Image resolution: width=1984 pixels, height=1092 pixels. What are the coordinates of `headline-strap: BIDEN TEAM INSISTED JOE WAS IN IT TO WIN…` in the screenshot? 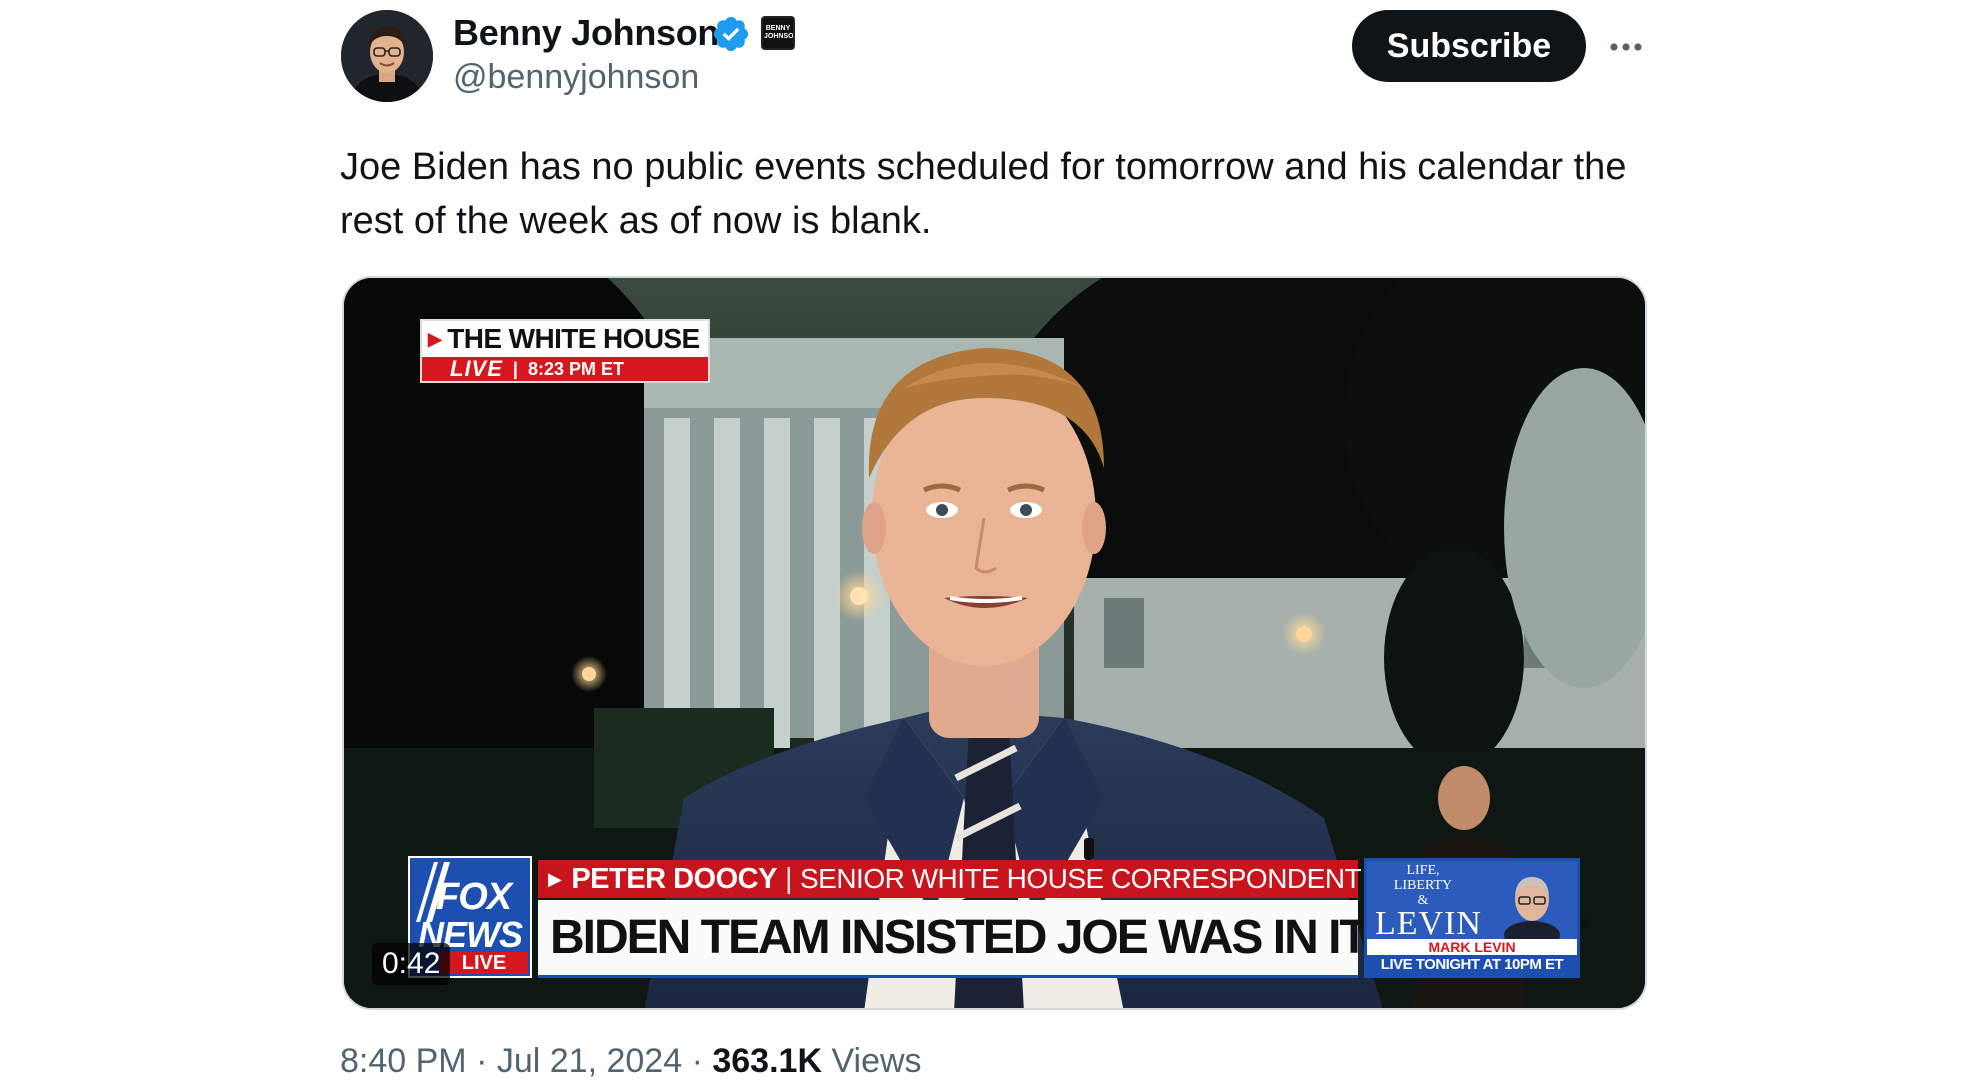 It's located at (1064, 939).